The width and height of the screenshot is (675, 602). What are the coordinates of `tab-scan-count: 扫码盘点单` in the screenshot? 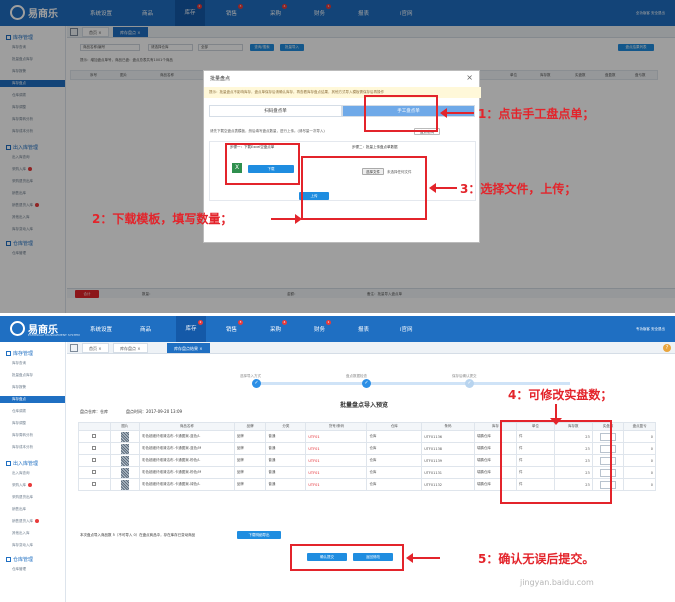 It's located at (275, 111).